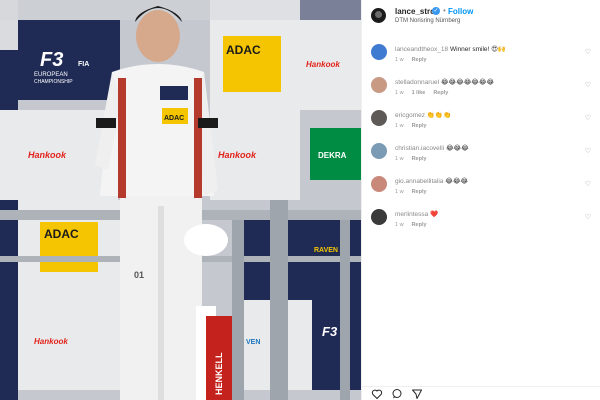  Describe the element at coordinates (253, 342) in the screenshot. I see `veni-text: VEN` at that location.